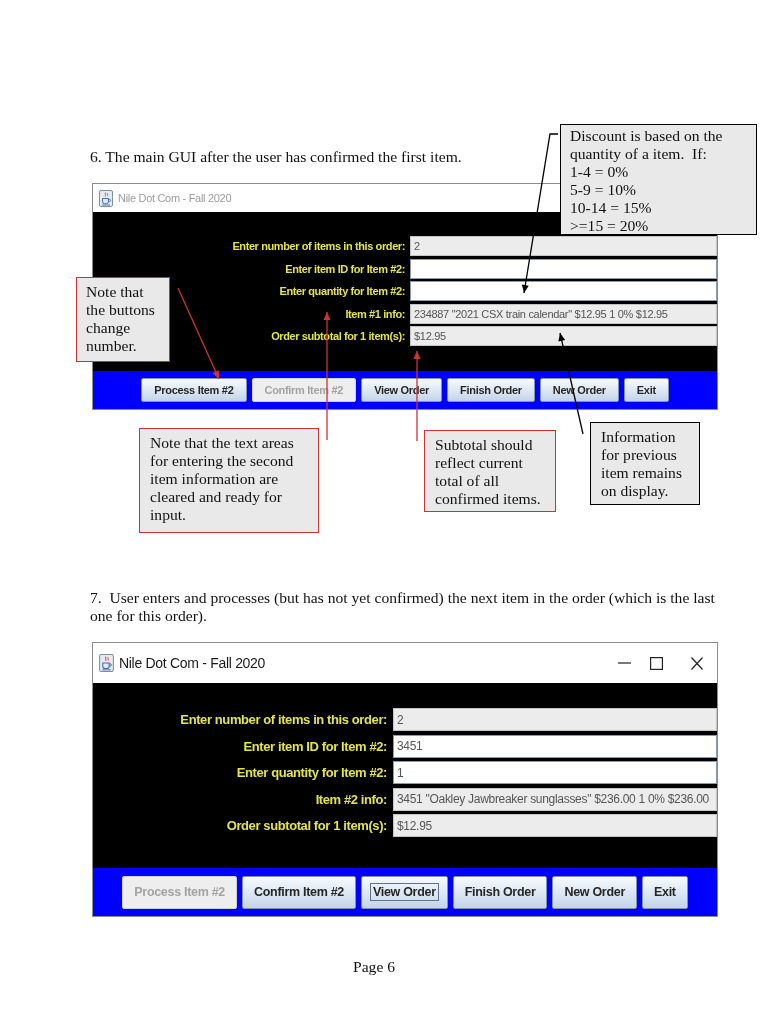  I want to click on field-label: Item #1 info:, so click(375, 313).